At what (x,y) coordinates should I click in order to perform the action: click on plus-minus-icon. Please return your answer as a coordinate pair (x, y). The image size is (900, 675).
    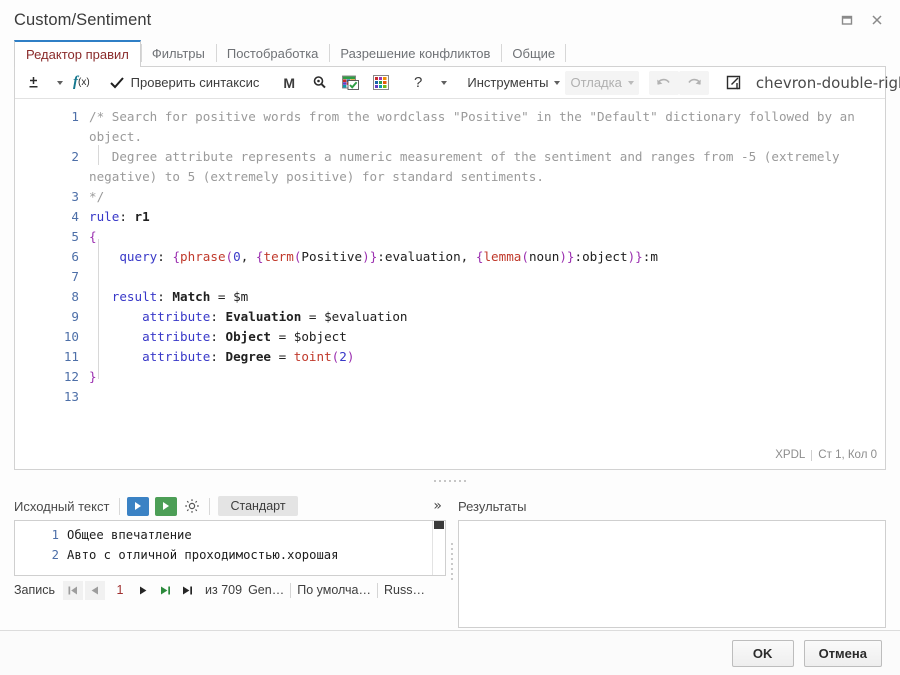
    Looking at the image, I should click on (33, 83).